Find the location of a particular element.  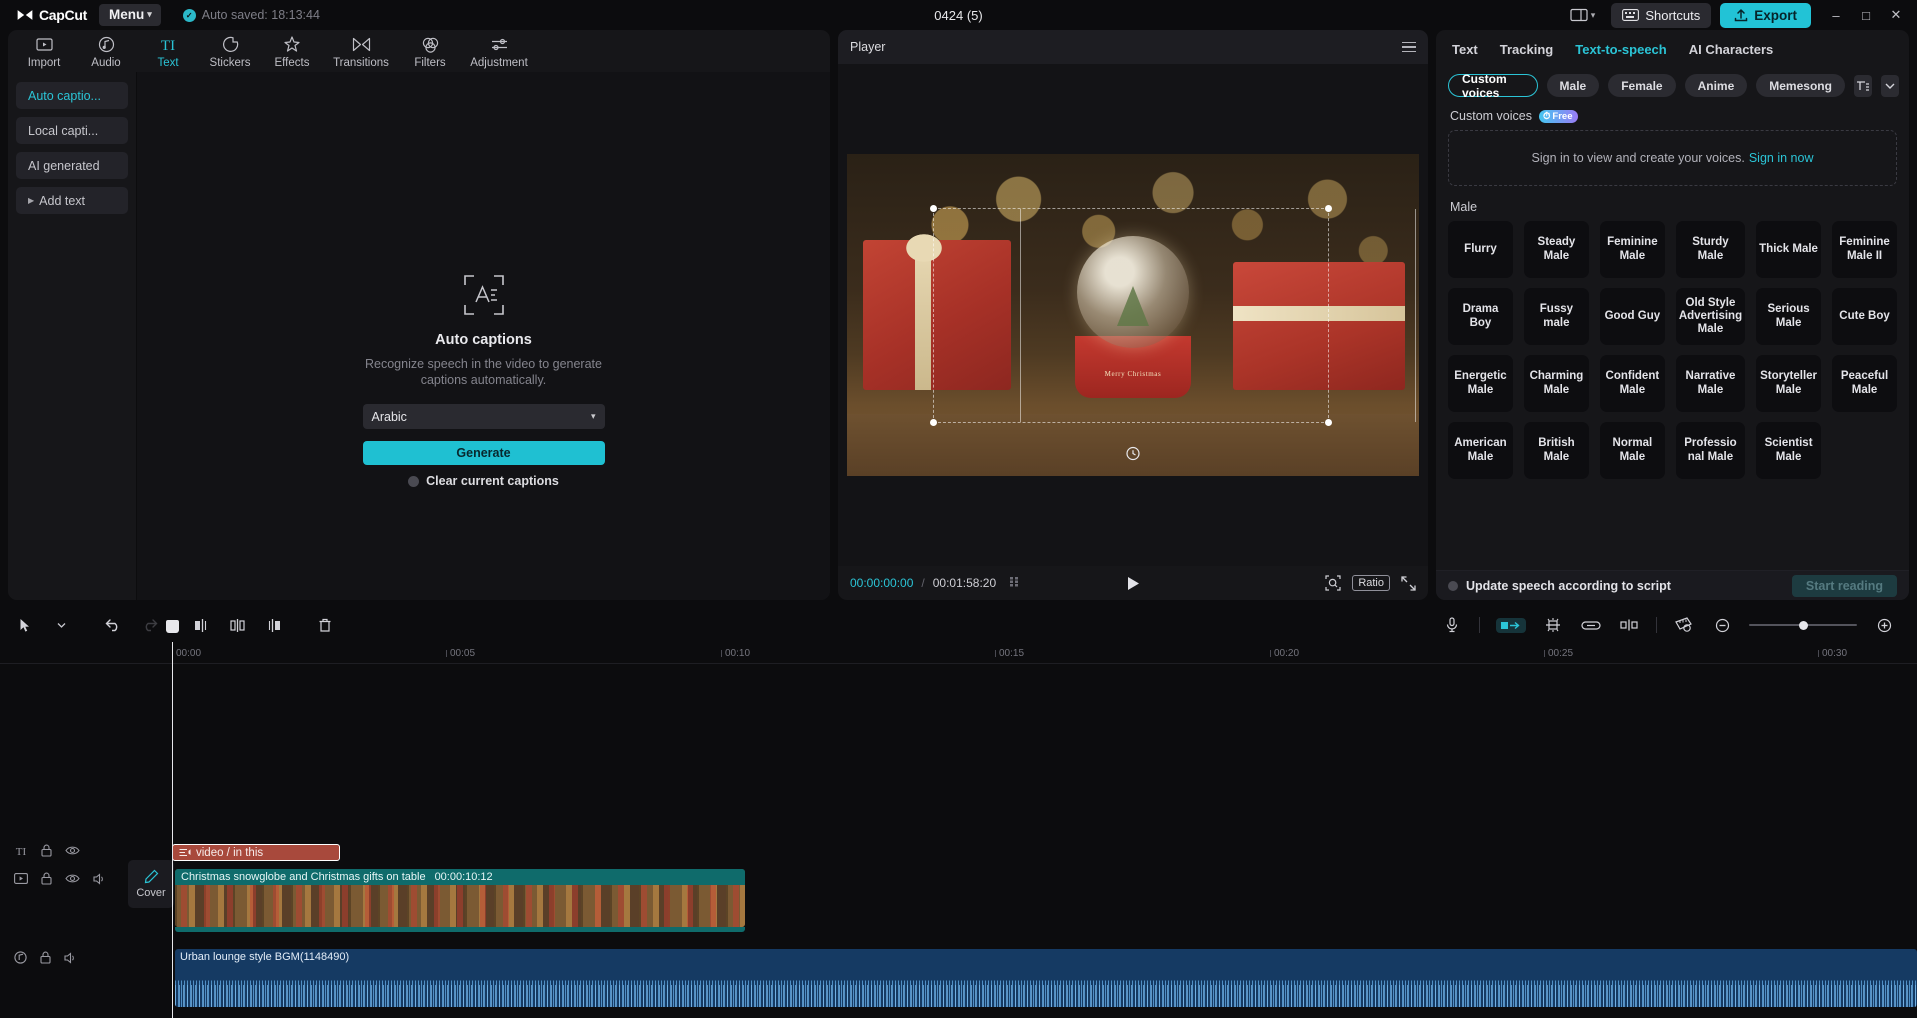

playhead-handle is located at coordinates (172, 626).